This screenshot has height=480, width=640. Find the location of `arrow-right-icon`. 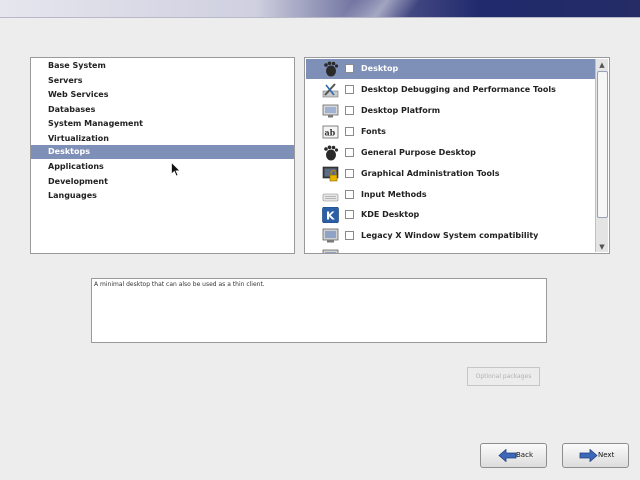

arrow-right-icon is located at coordinates (588, 455).